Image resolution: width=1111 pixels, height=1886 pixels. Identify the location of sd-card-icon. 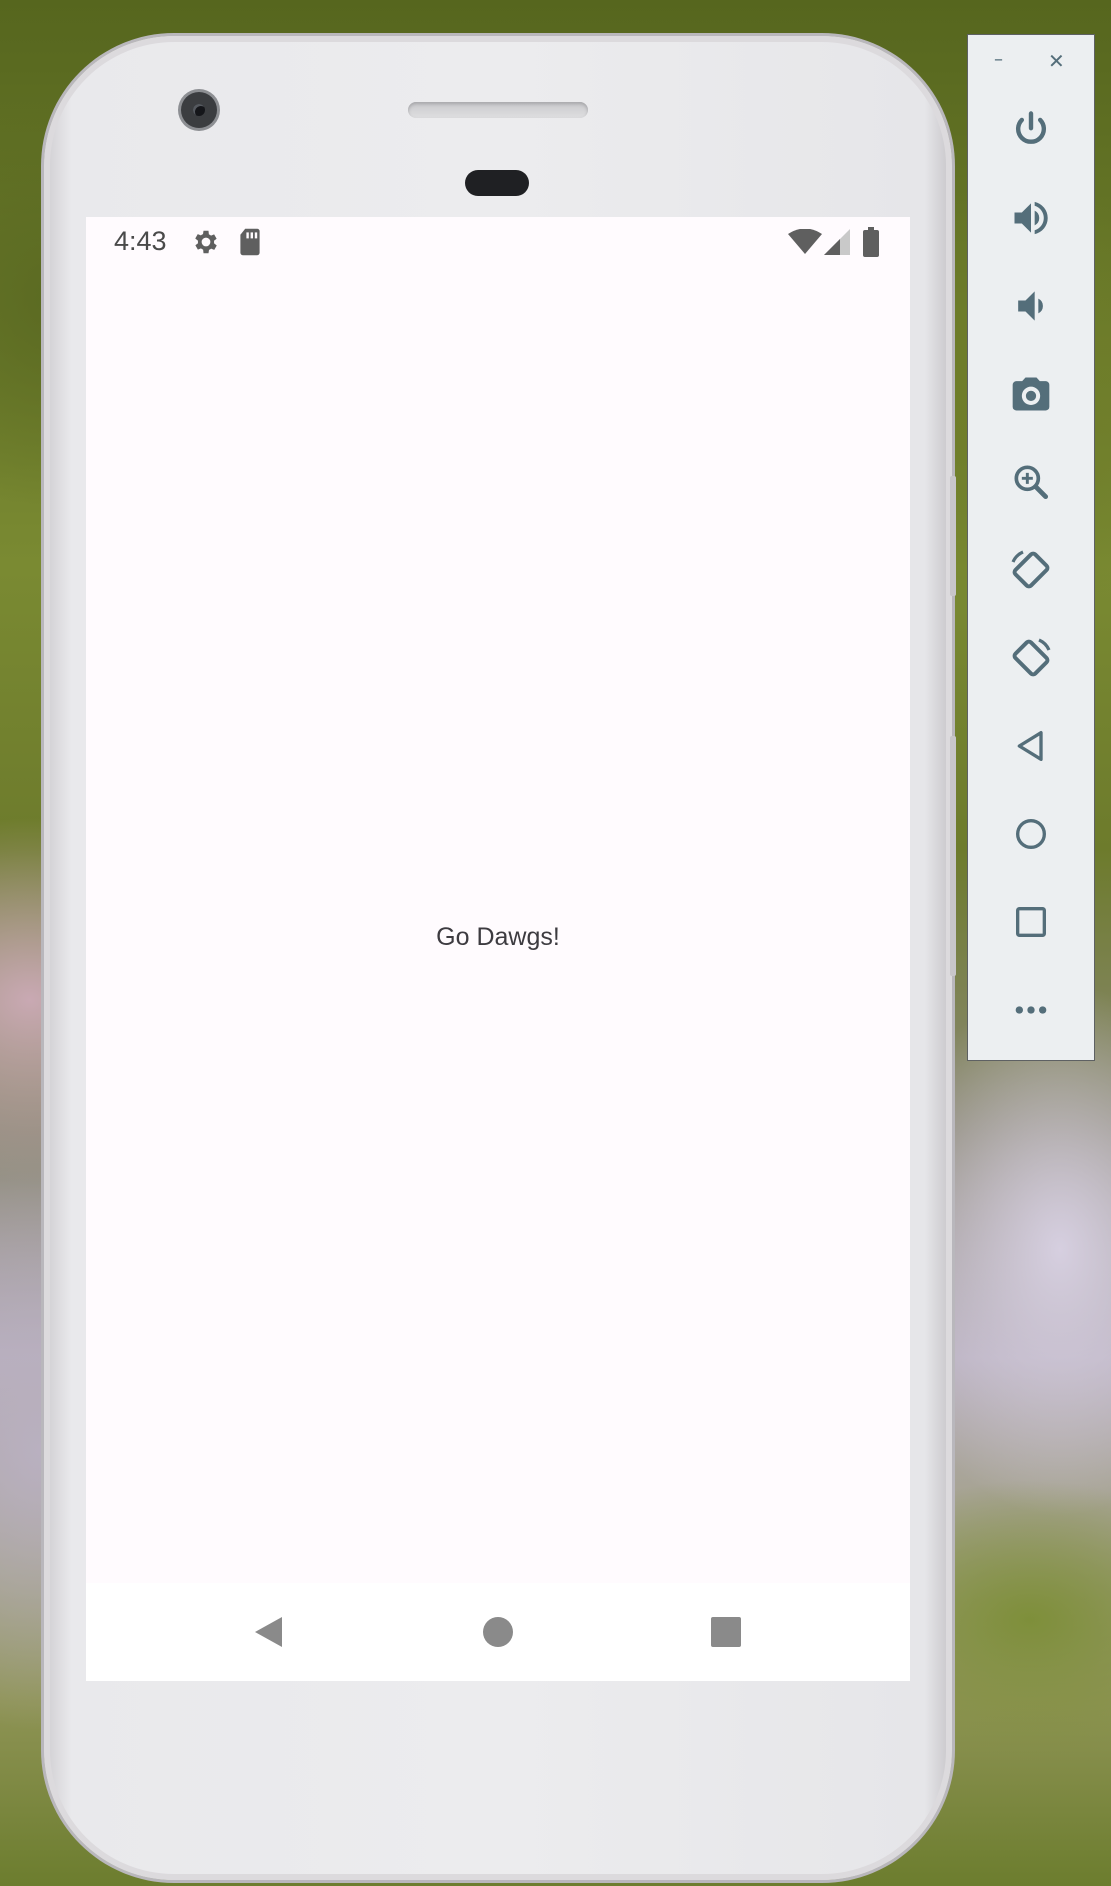
(250, 244).